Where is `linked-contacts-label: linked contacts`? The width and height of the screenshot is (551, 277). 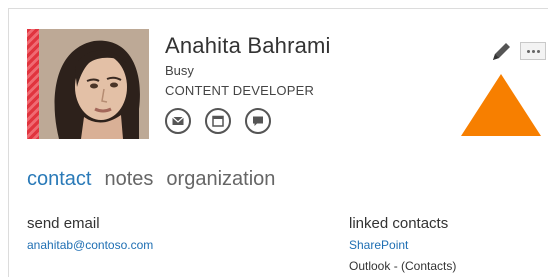 linked-contacts-label: linked contacts is located at coordinates (399, 223).